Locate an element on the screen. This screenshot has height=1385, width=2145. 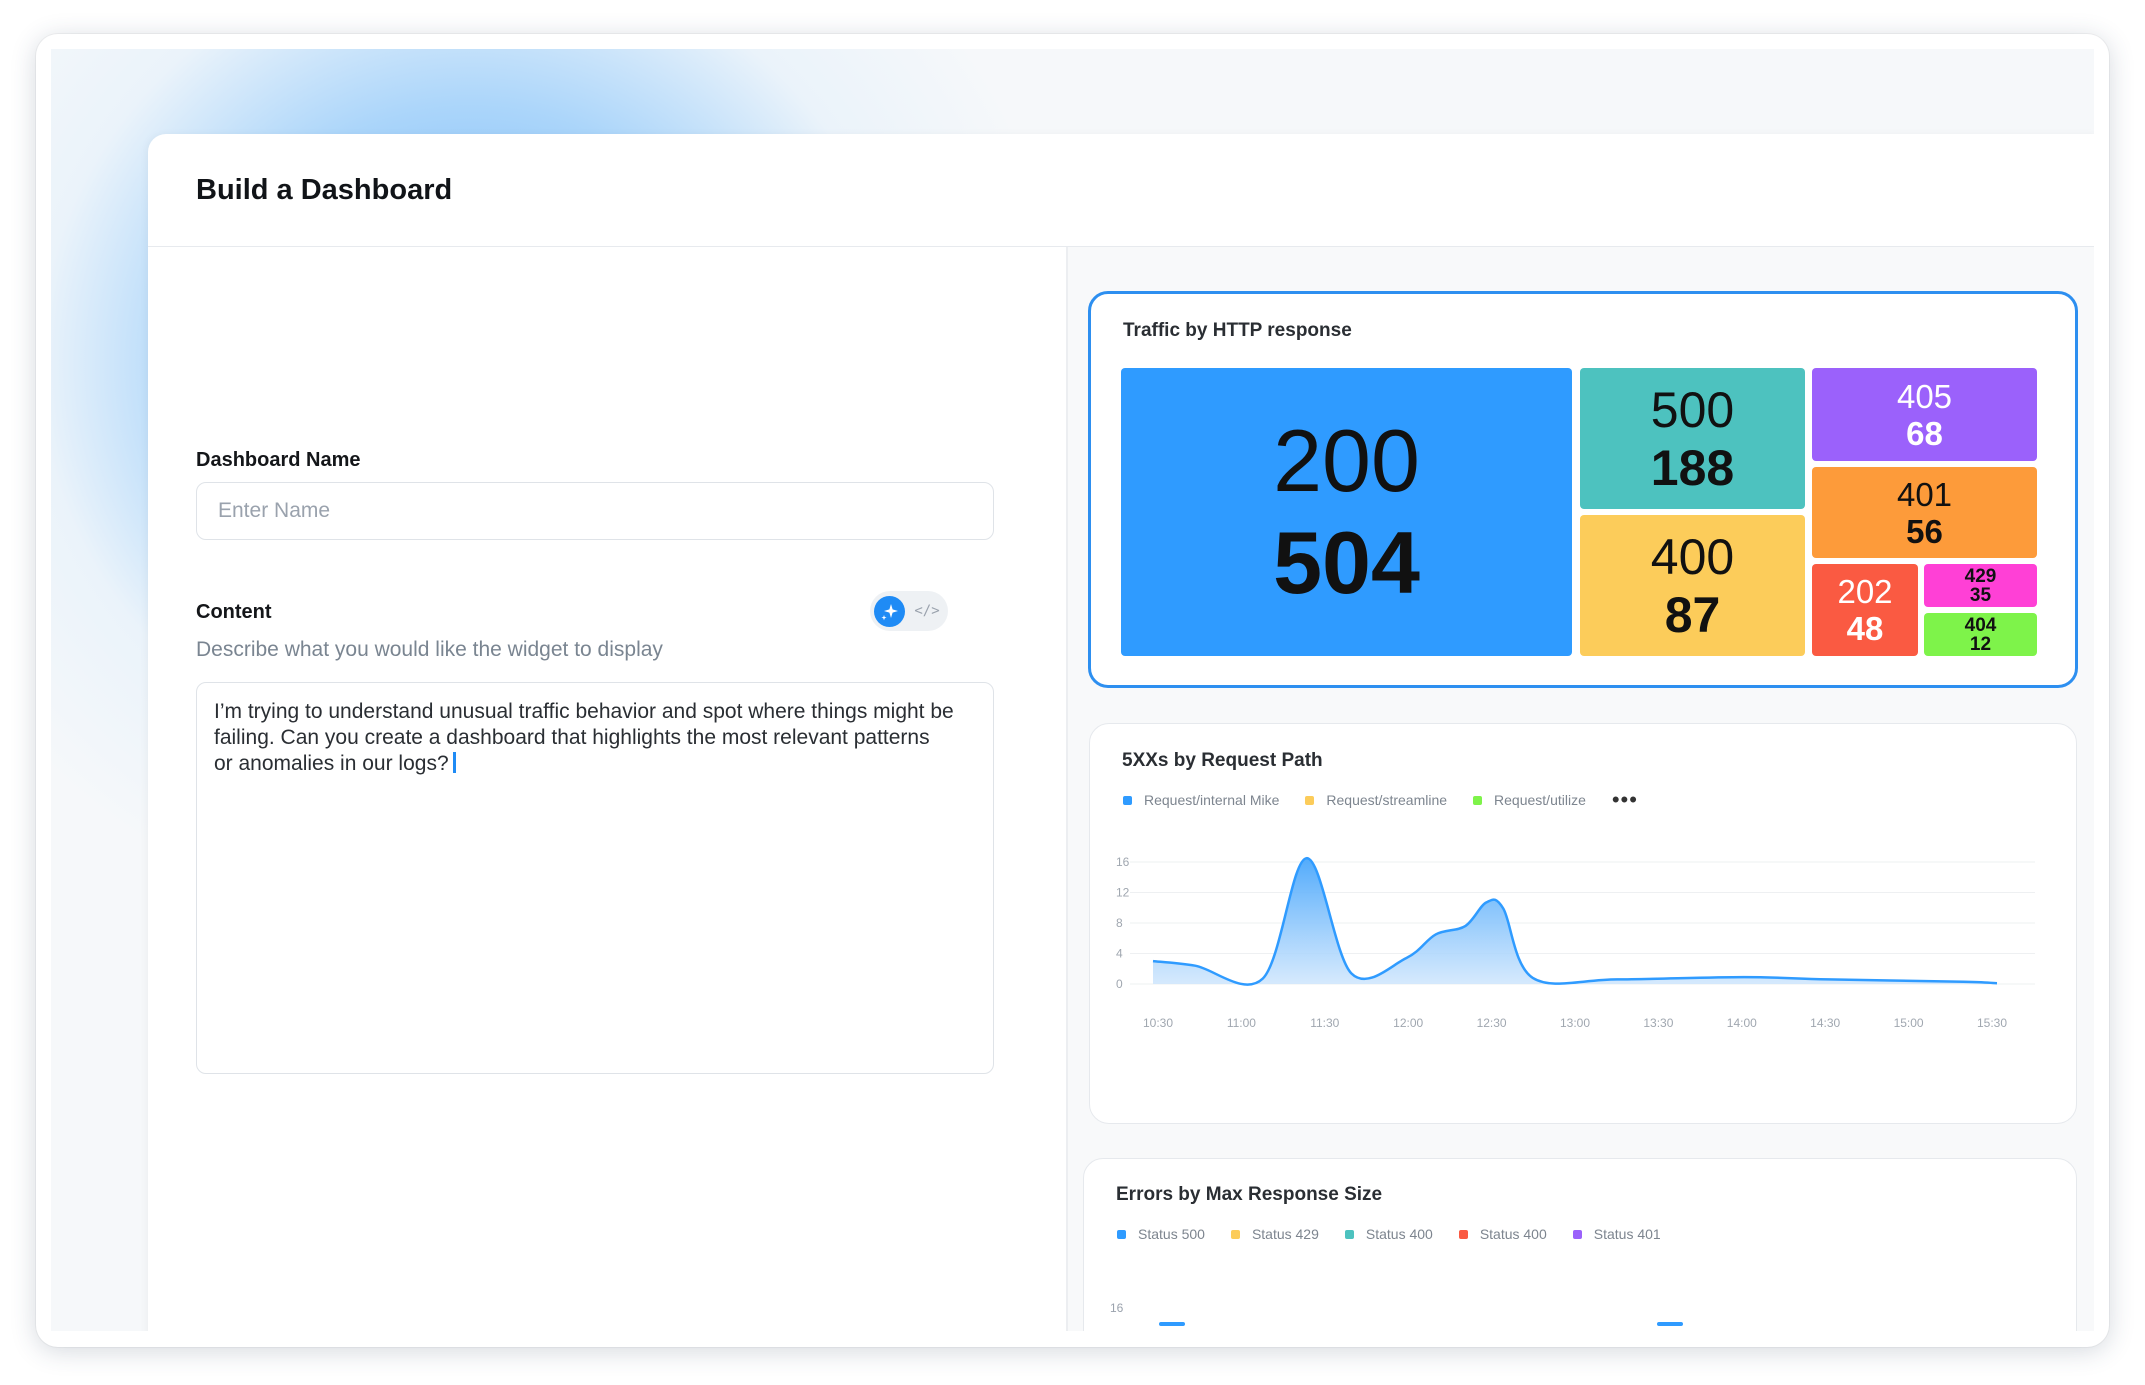
traffic-widget-title: Traffic by HTTP response is located at coordinates (1237, 330).